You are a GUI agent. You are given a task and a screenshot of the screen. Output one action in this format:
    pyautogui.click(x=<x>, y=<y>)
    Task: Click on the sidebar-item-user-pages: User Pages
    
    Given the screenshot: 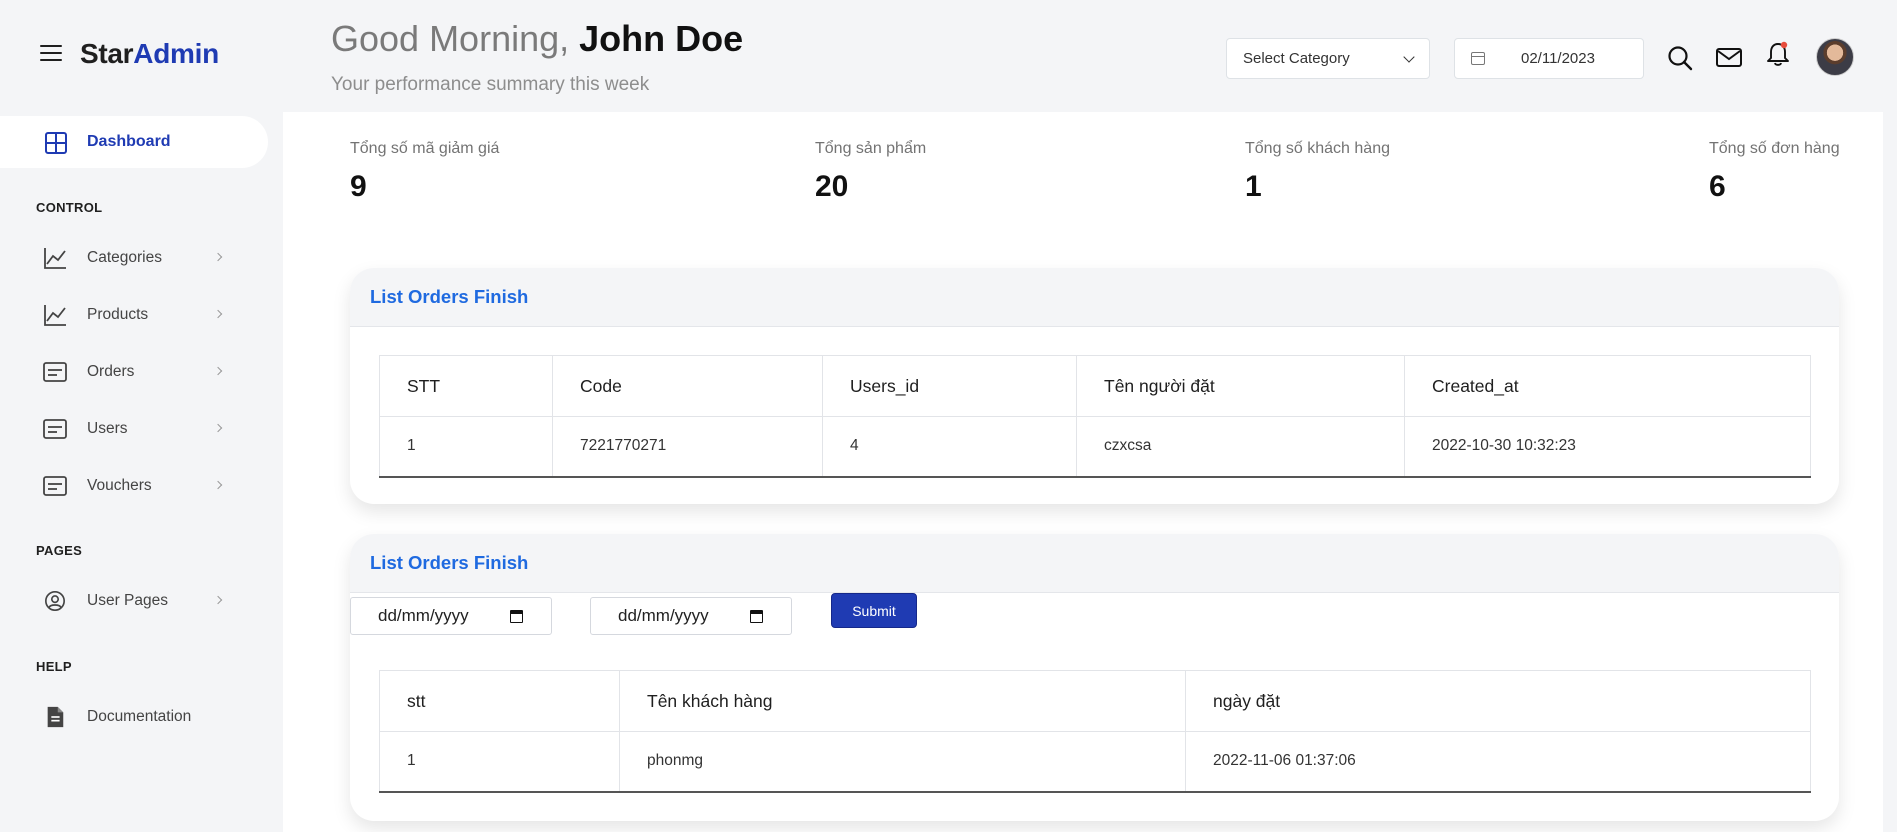 What is the action you would take?
    pyautogui.click(x=134, y=601)
    